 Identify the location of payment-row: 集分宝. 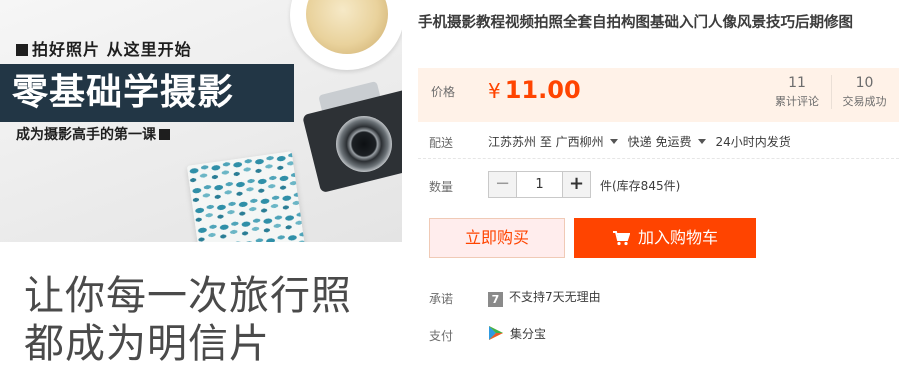
(517, 334).